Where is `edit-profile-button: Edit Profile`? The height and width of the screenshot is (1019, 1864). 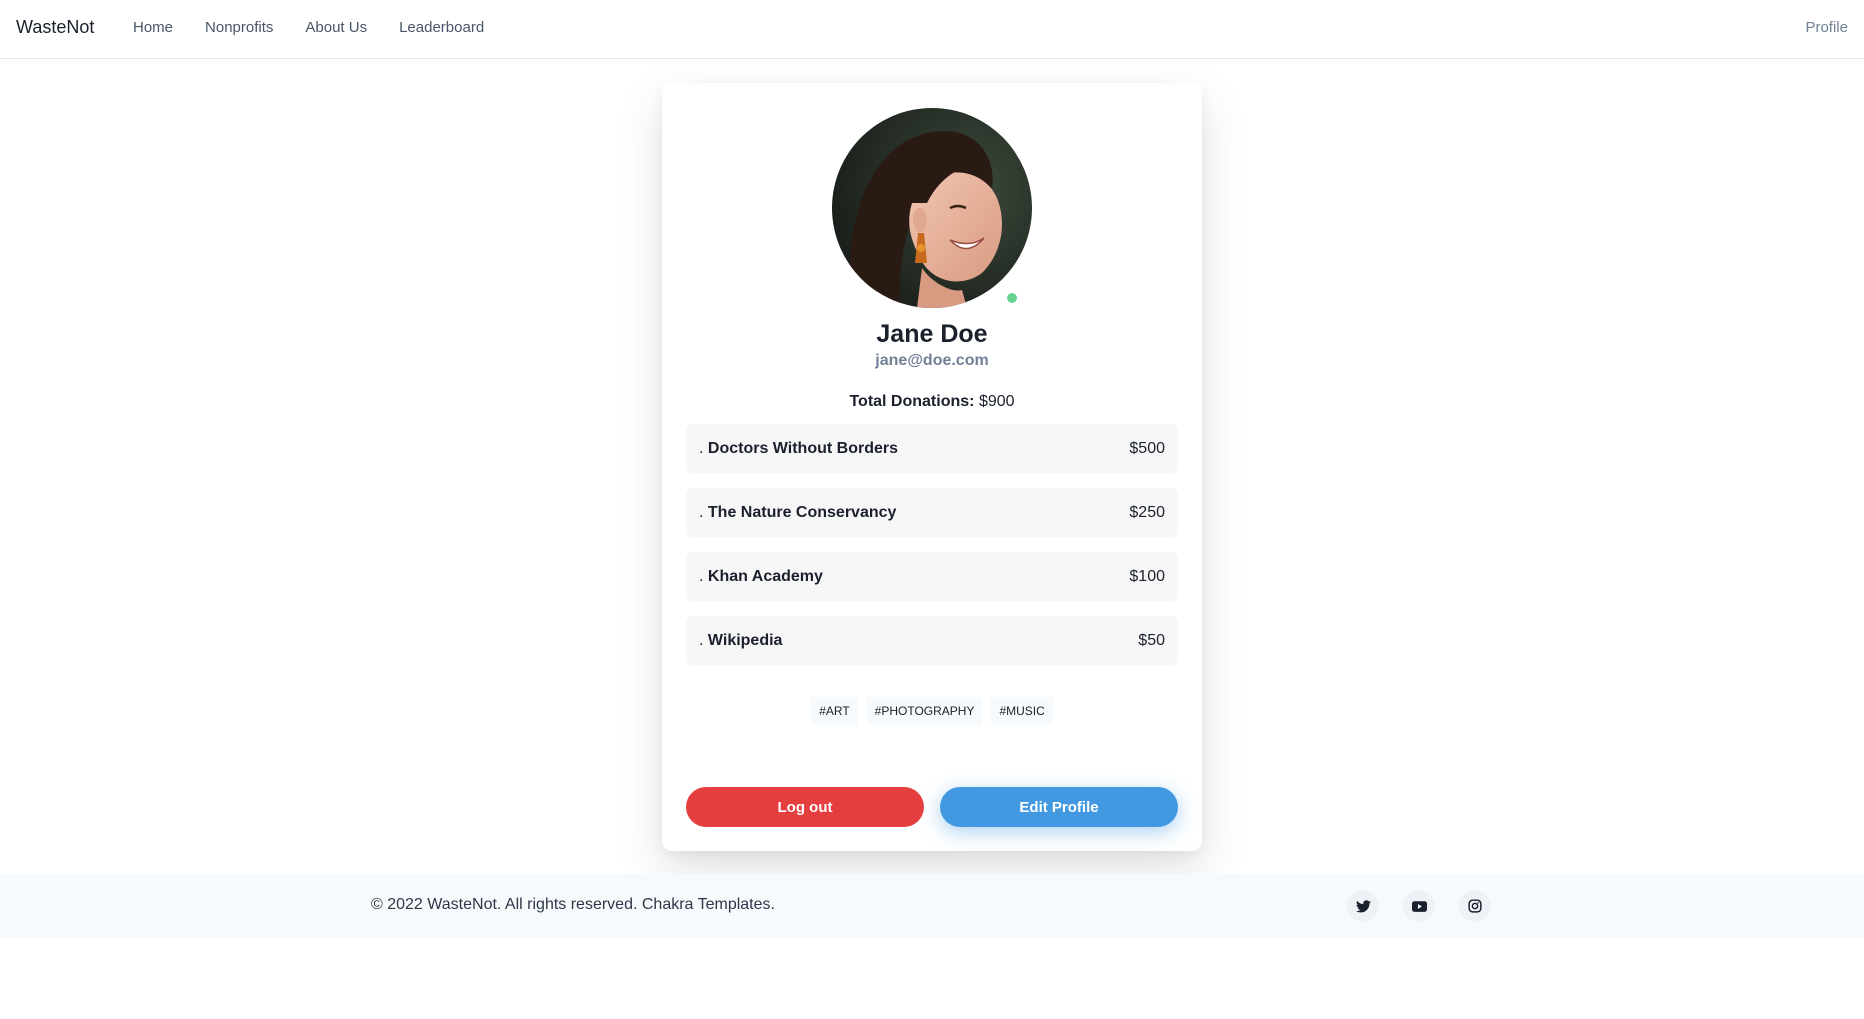
edit-profile-button: Edit Profile is located at coordinates (1059, 807).